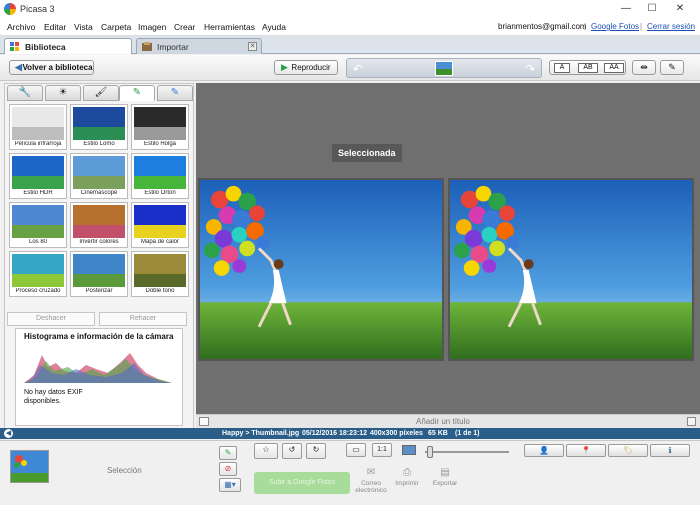 The height and width of the screenshot is (505, 700). I want to click on original-photo, so click(321, 269).